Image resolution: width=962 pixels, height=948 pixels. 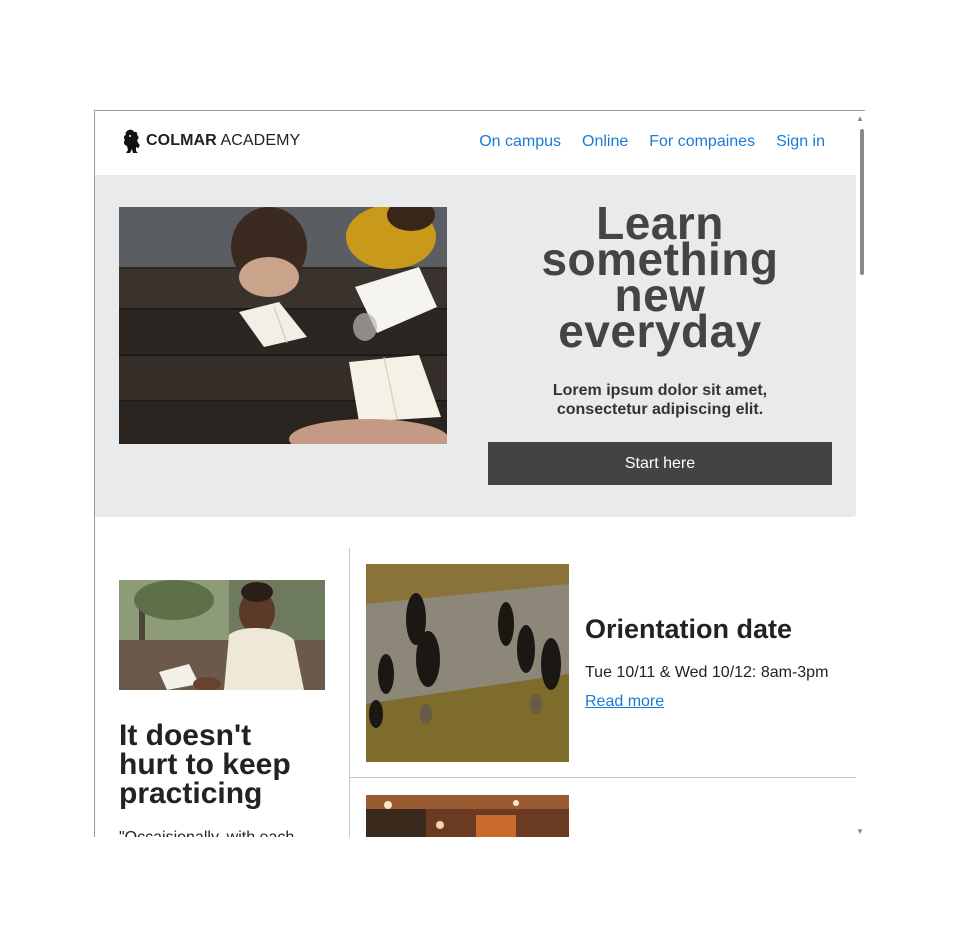 What do you see at coordinates (131, 141) in the screenshot?
I see `lion-icon` at bounding box center [131, 141].